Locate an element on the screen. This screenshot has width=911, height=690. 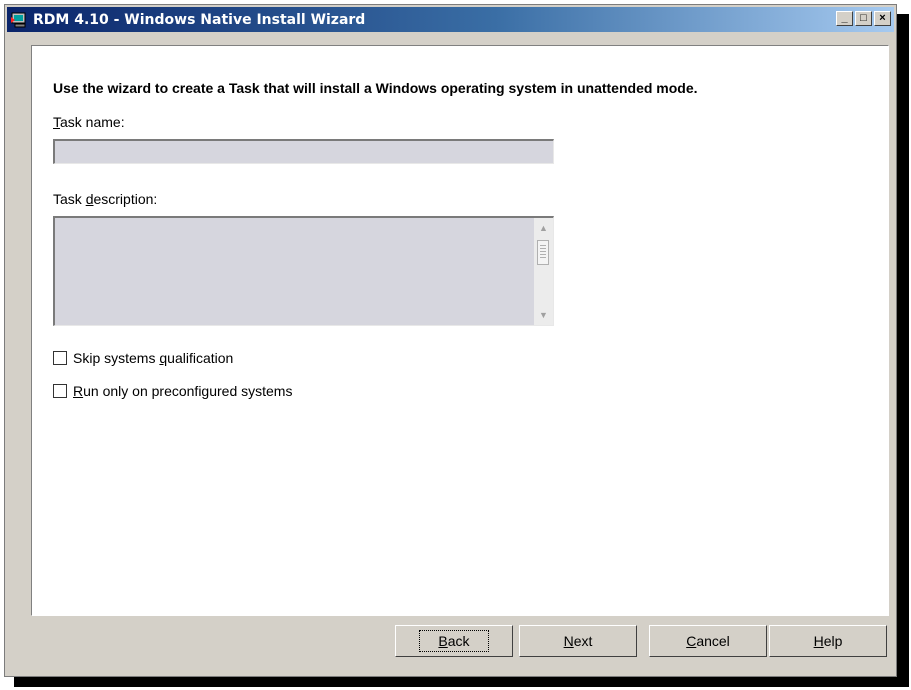
cancel-button-label: Cancel is located at coordinates (708, 641).